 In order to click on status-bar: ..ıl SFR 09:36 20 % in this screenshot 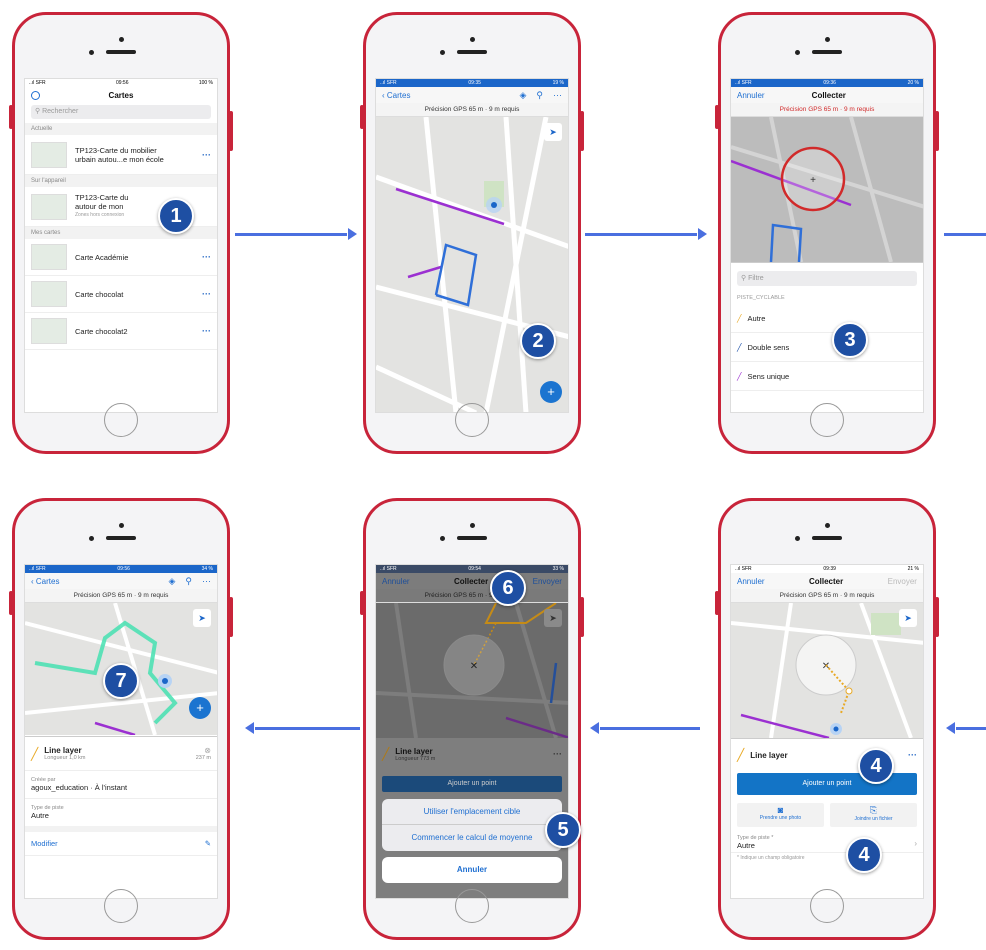, I will do `click(827, 83)`.